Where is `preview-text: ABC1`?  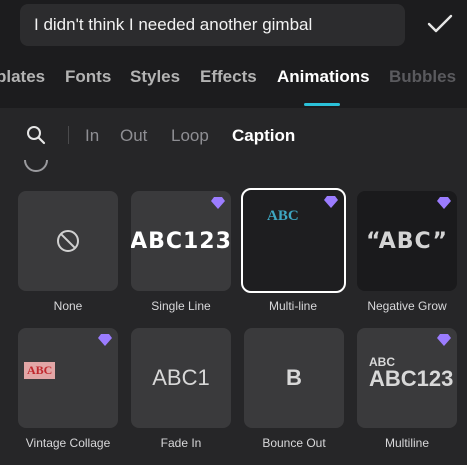 preview-text: ABC1 is located at coordinates (181, 377).